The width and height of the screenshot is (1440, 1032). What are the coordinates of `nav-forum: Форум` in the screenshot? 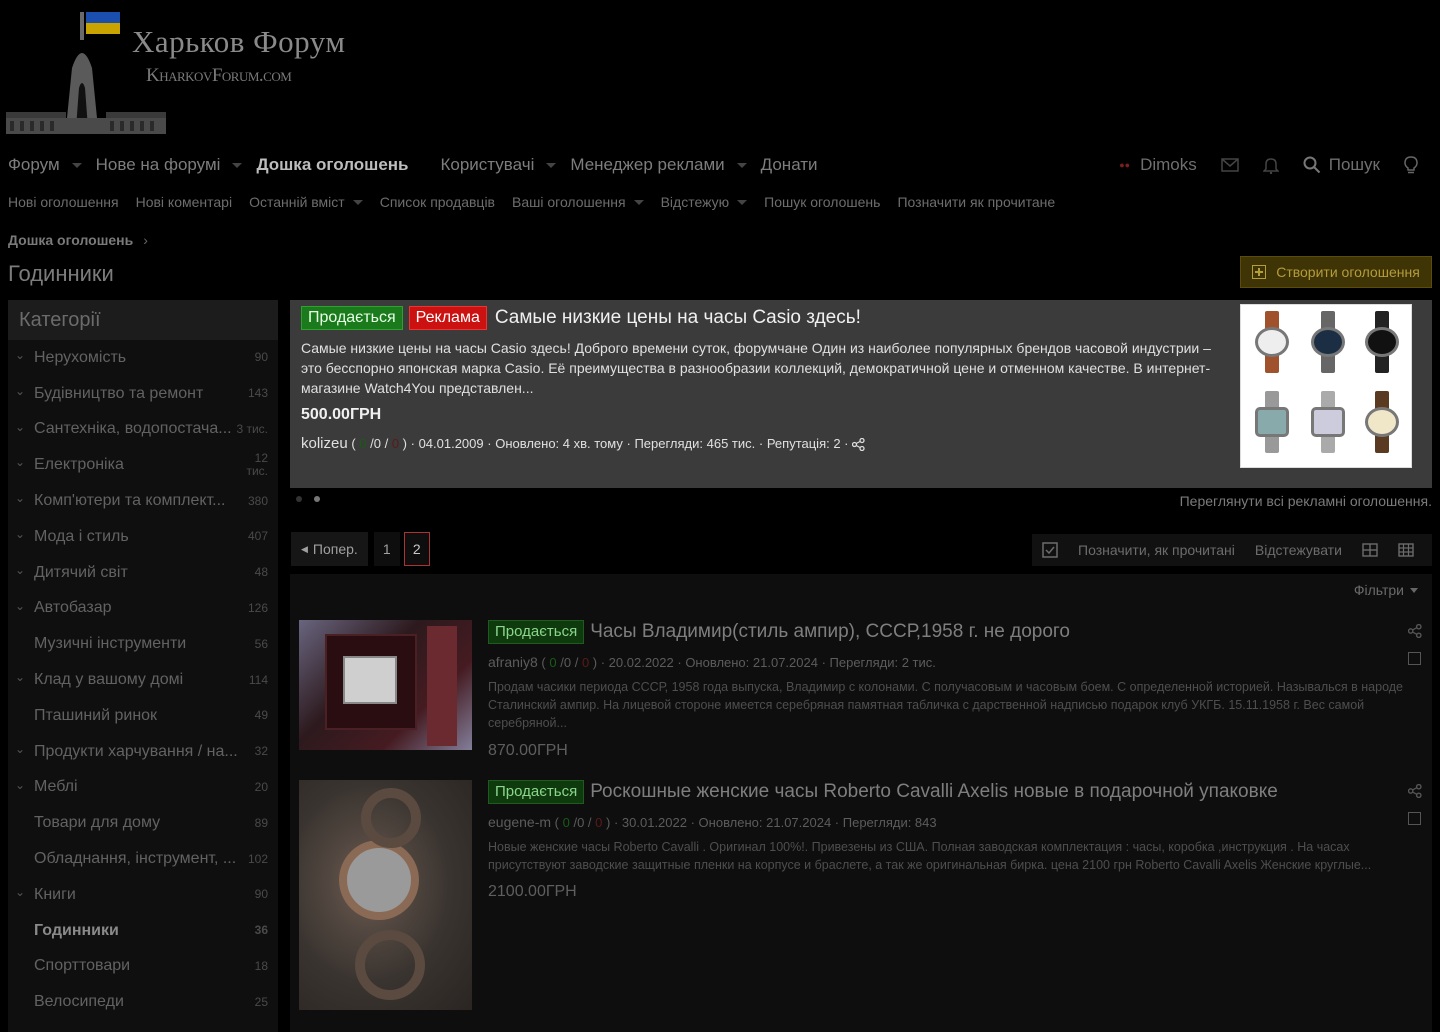 It's located at (45, 165).